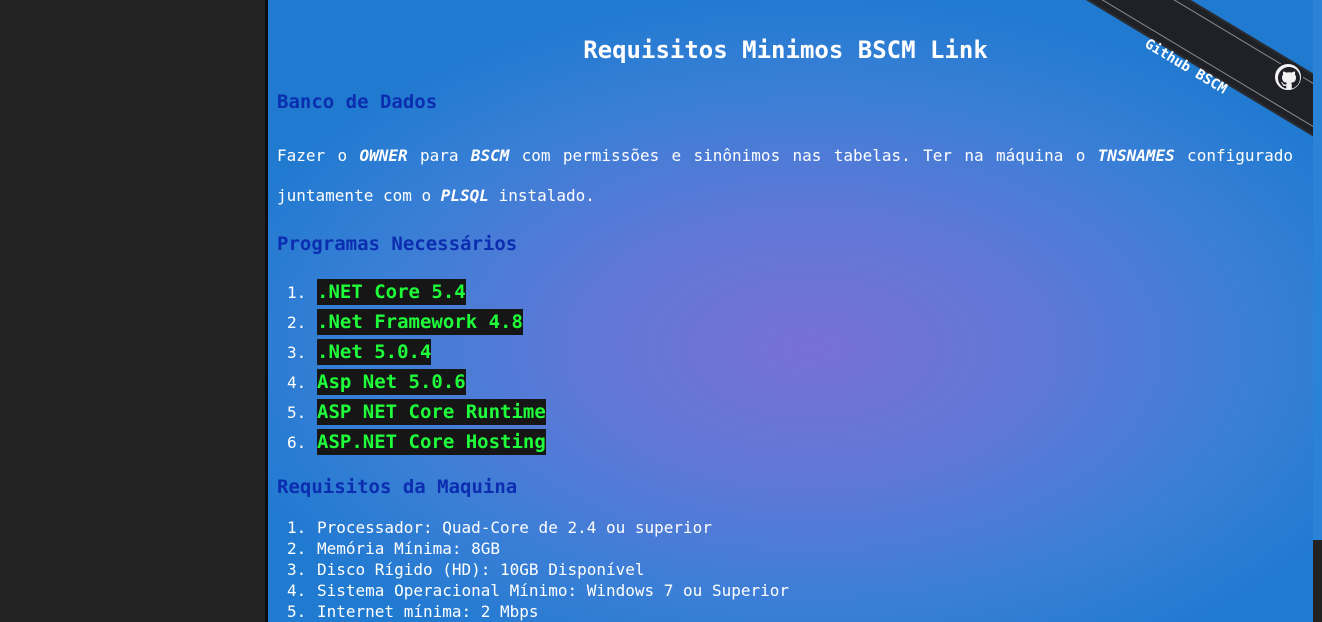  Describe the element at coordinates (439, 155) in the screenshot. I see `para-text: para` at that location.